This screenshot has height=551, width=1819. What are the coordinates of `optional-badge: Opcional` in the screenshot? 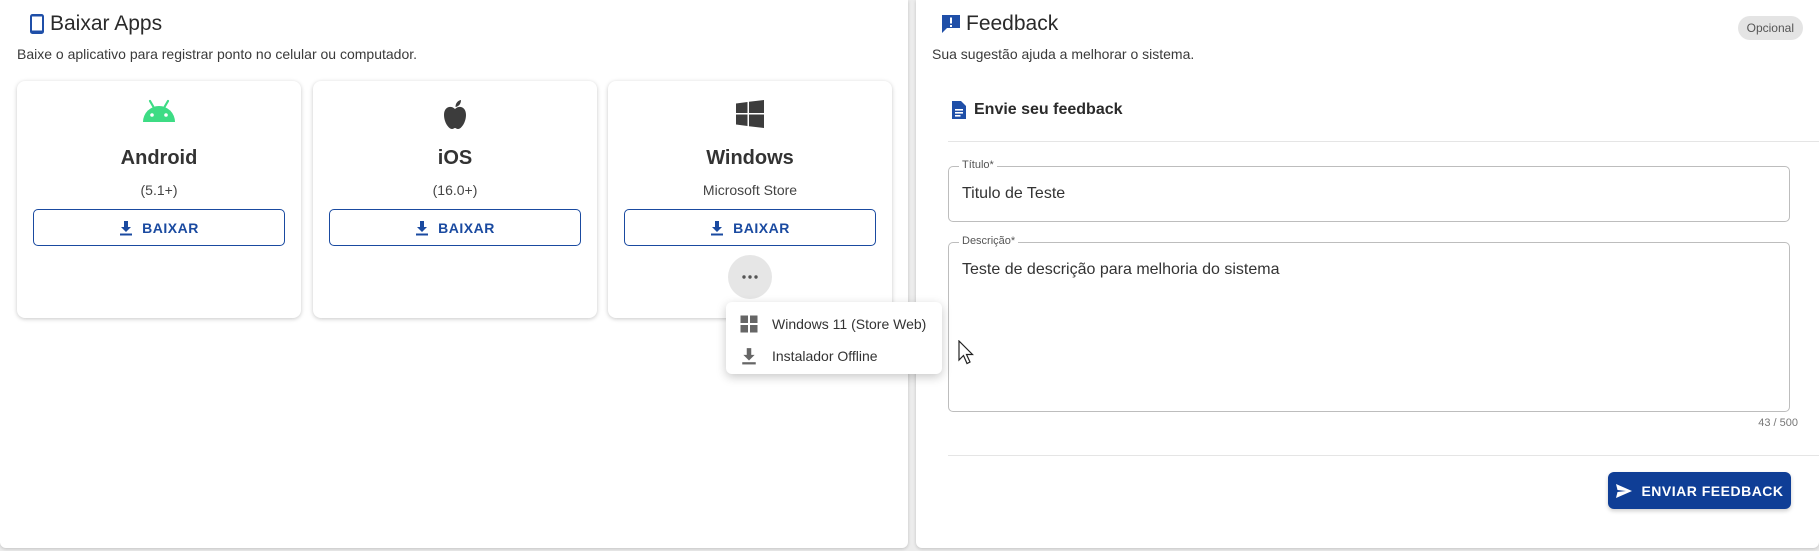 It's located at (1770, 28).